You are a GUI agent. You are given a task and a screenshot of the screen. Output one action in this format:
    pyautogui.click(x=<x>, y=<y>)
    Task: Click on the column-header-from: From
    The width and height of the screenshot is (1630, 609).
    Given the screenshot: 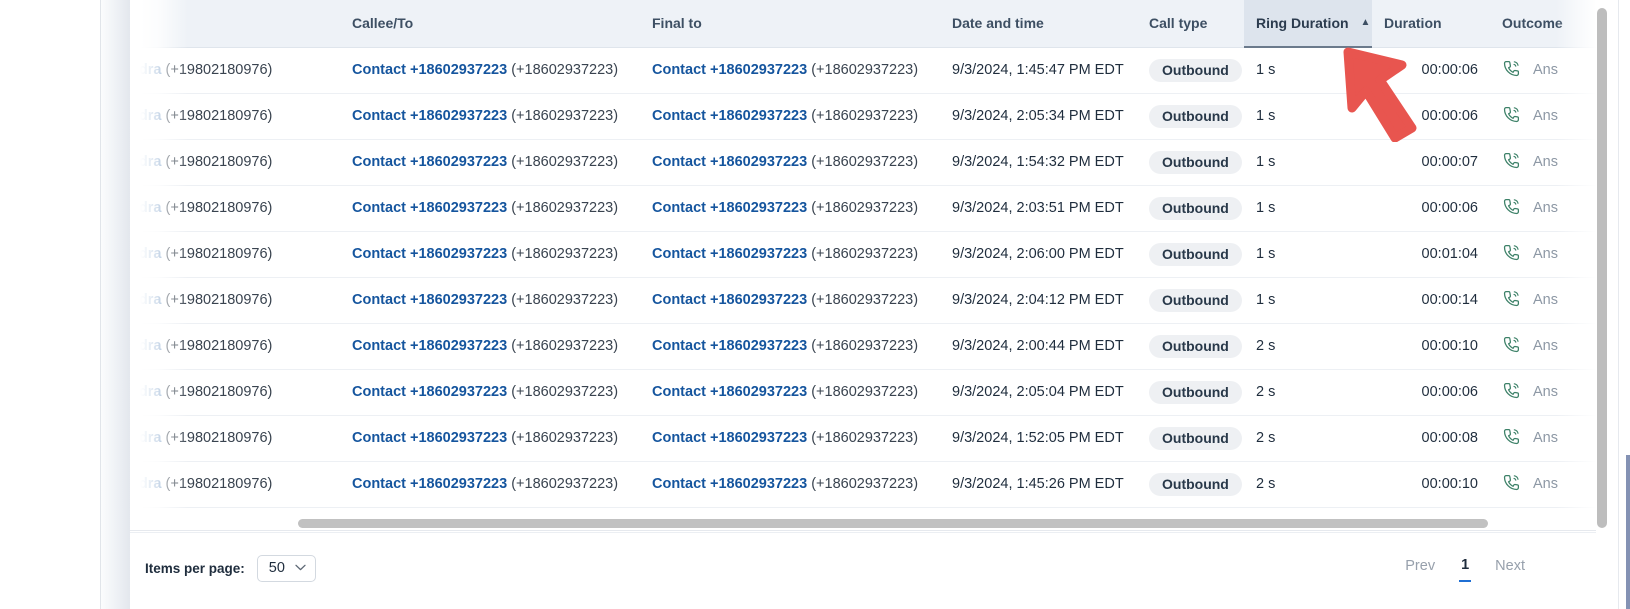 What is the action you would take?
    pyautogui.click(x=235, y=24)
    